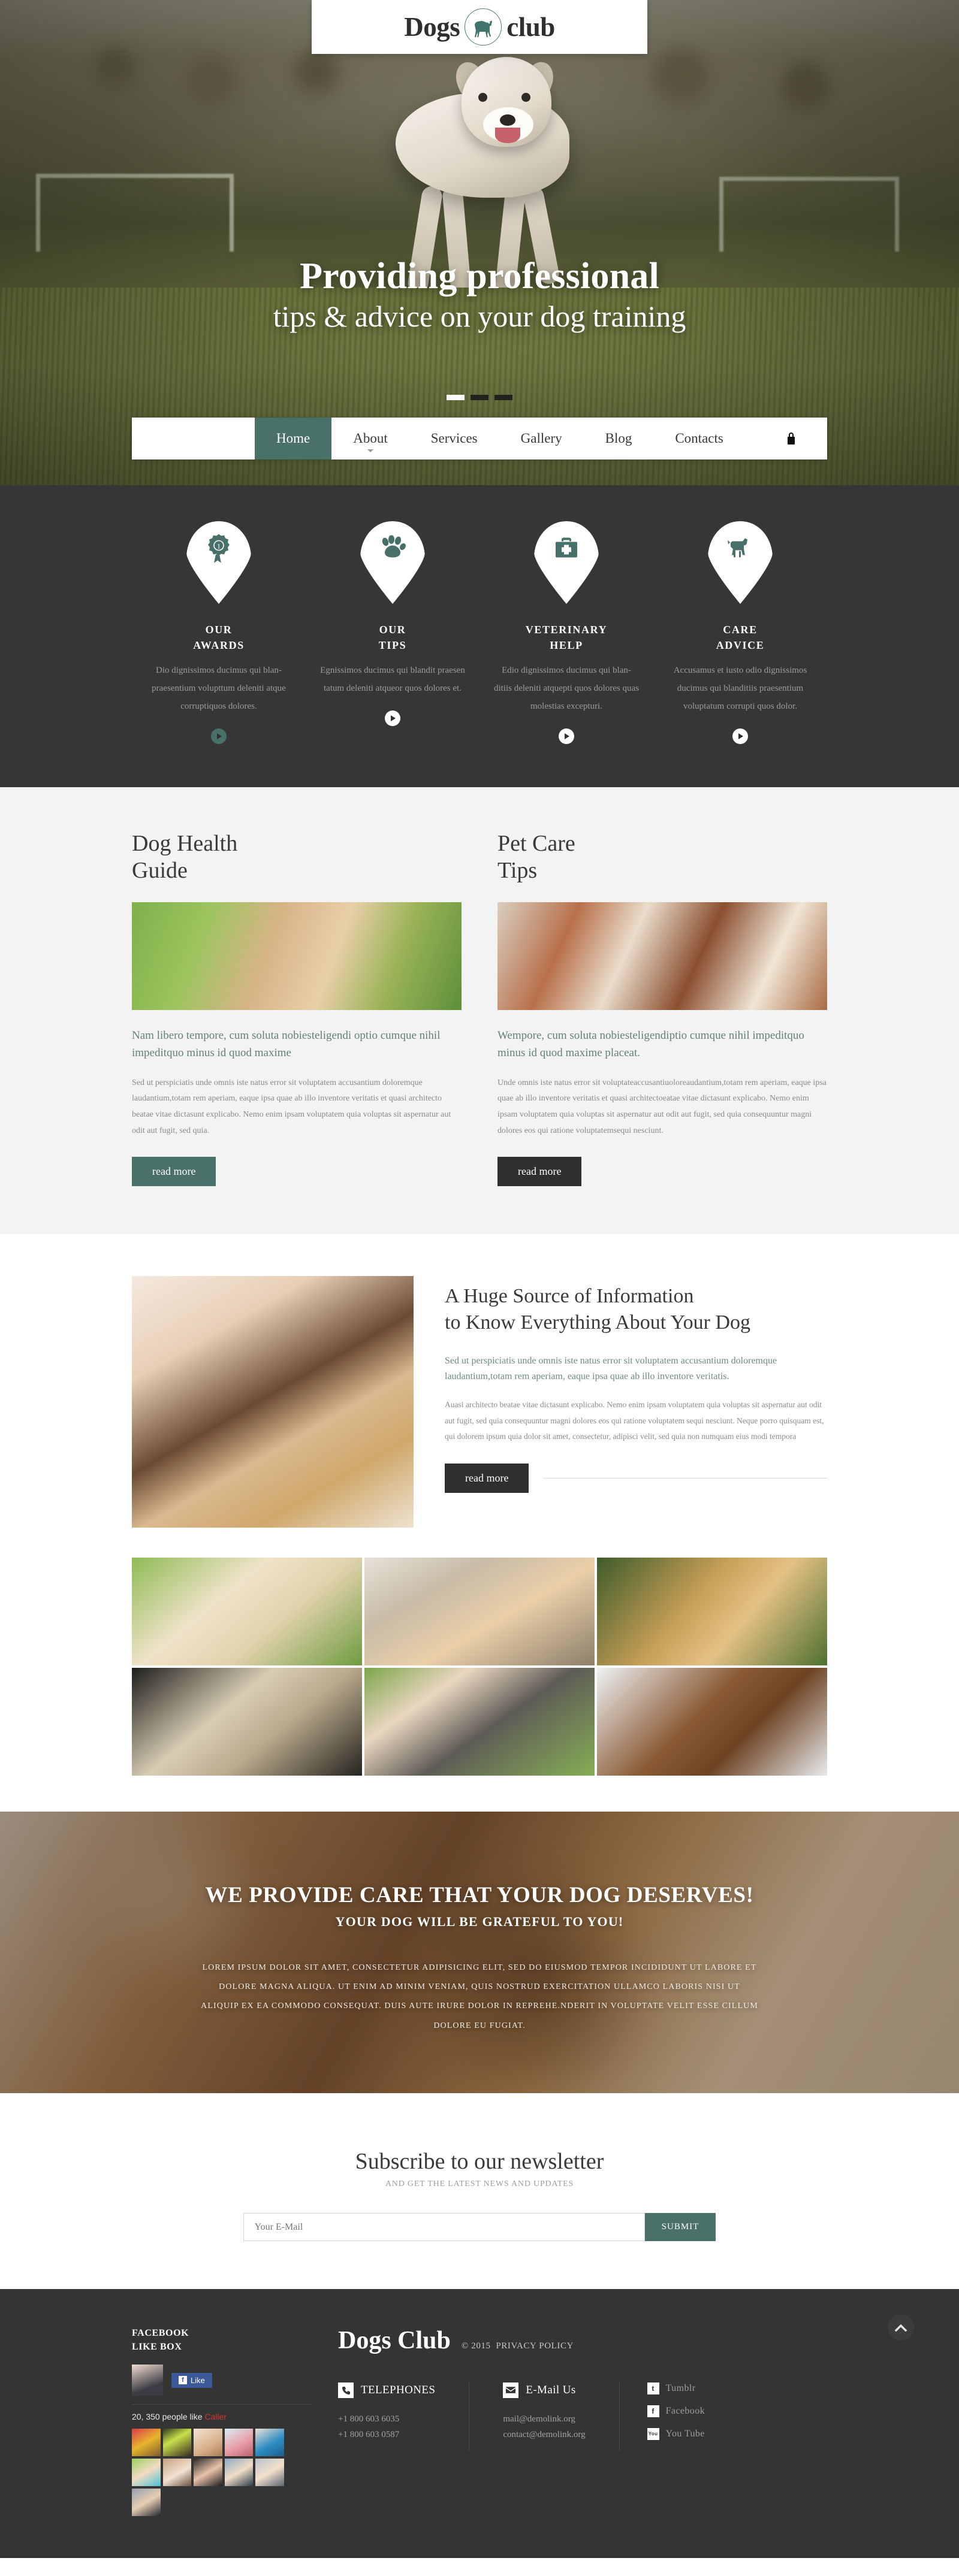  Describe the element at coordinates (479, 27) in the screenshot. I see `site-logo: Dogs club` at that location.